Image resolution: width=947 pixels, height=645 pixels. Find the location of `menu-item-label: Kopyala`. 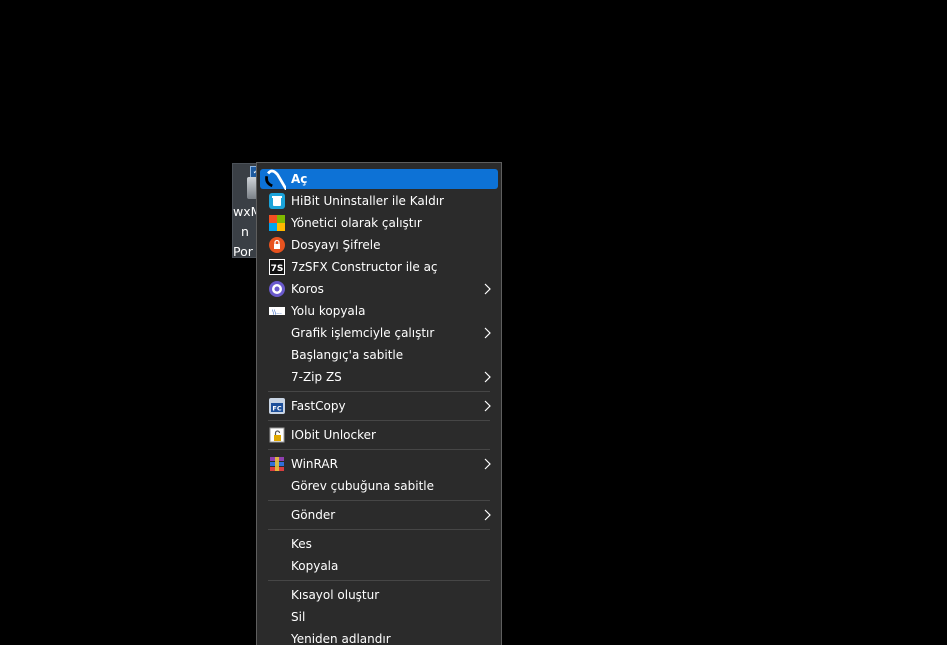

menu-item-label: Kopyala is located at coordinates (315, 566).